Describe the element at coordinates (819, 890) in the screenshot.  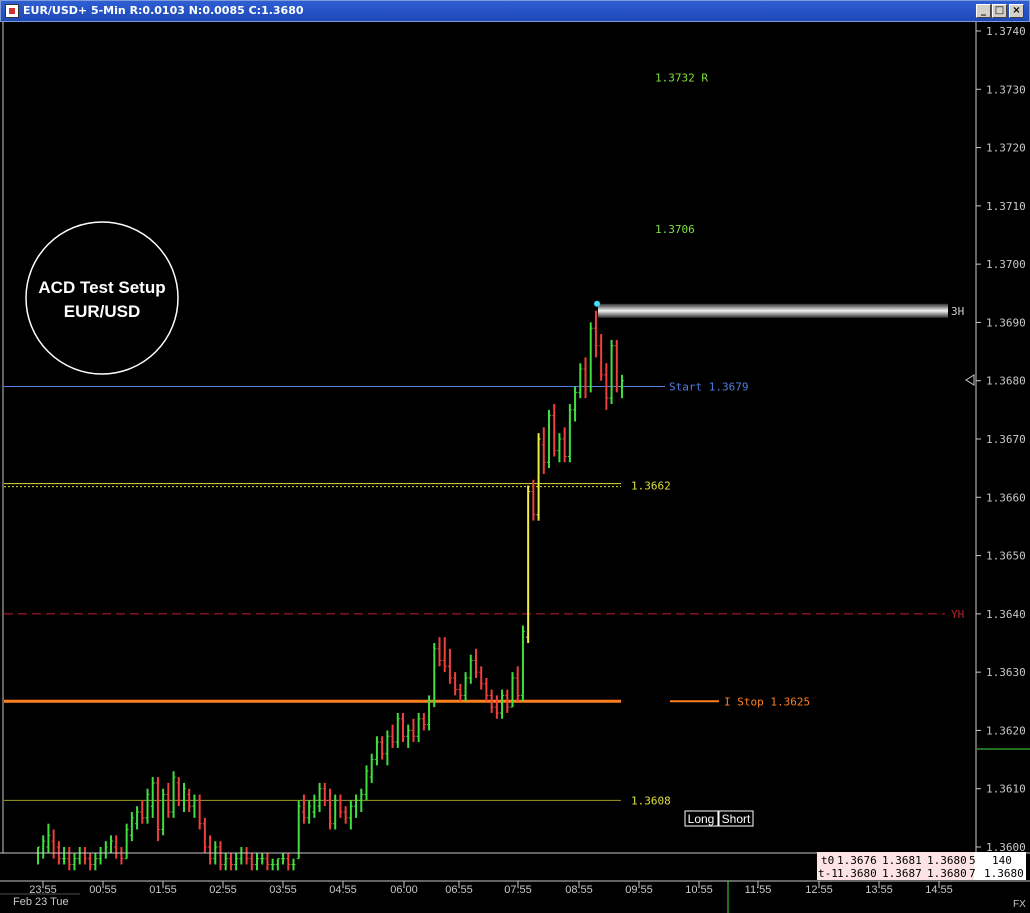
I see `time-tick-label: 12:55` at that location.